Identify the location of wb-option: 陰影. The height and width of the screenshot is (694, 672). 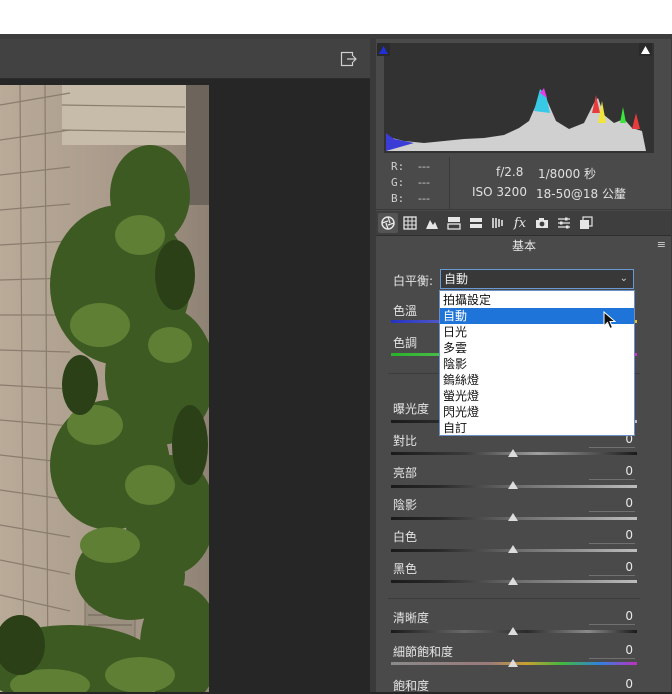
(537, 364).